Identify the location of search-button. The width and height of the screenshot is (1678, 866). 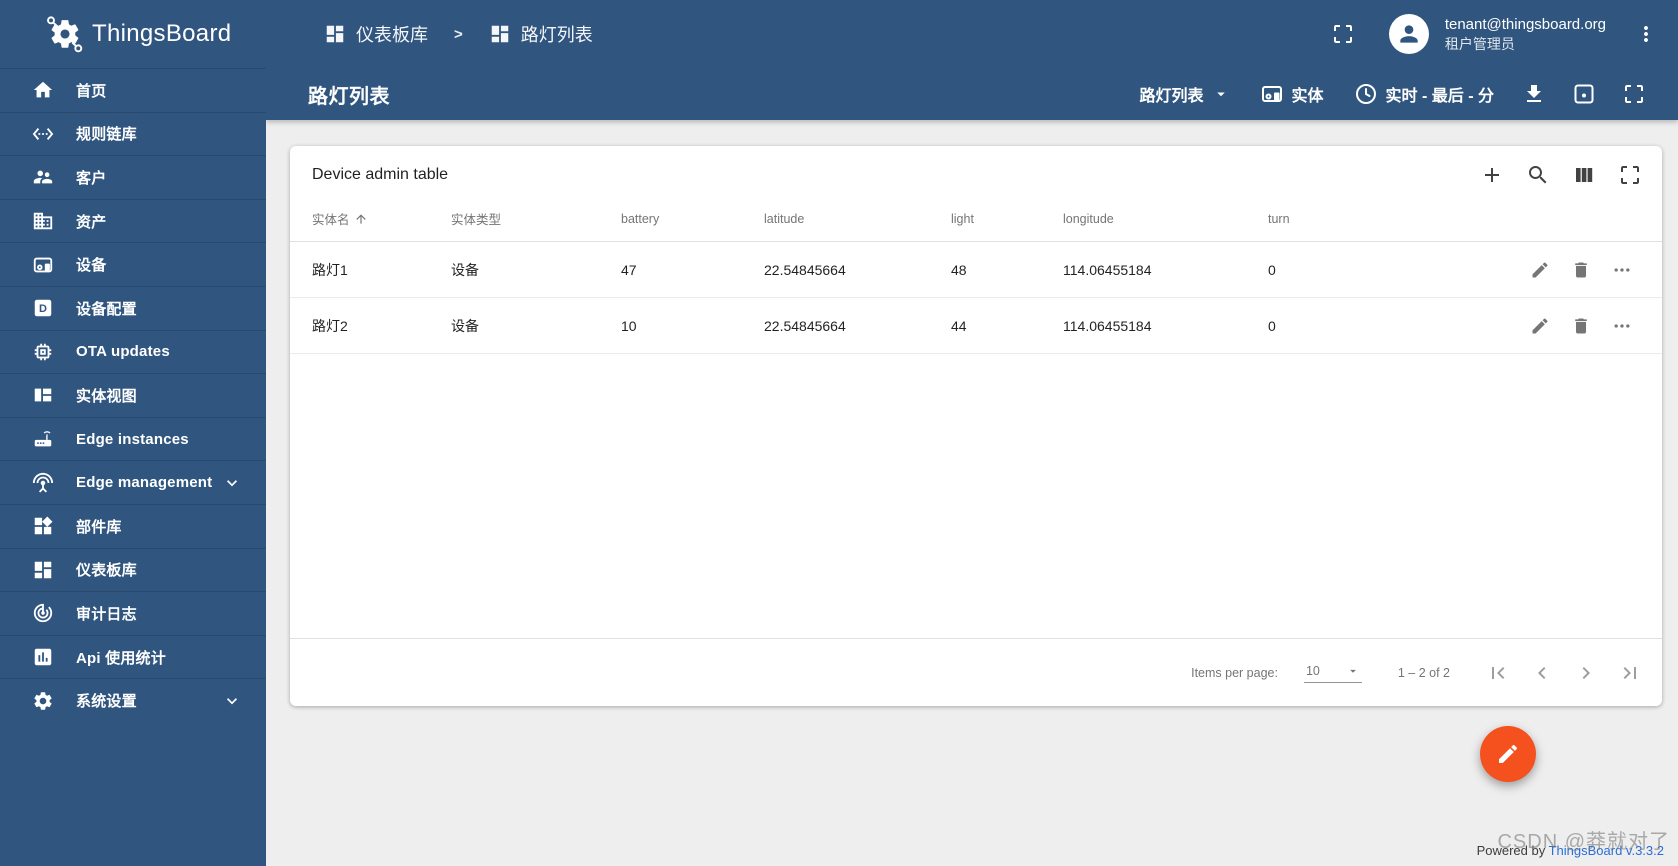
(1538, 175).